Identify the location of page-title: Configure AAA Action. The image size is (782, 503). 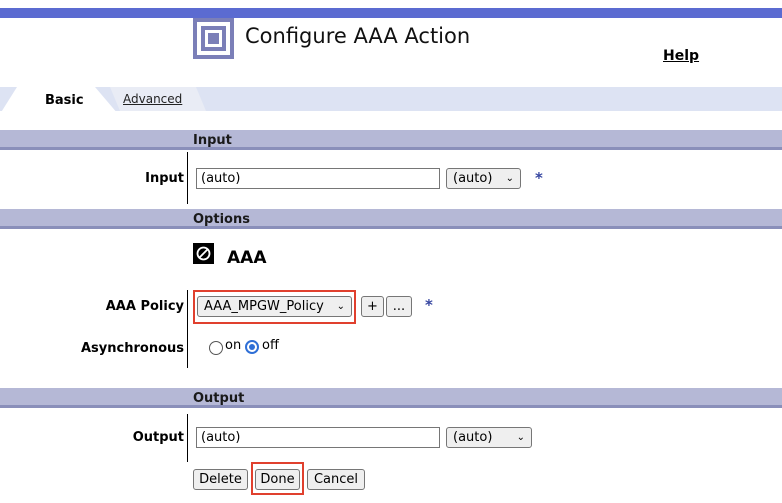
(358, 36).